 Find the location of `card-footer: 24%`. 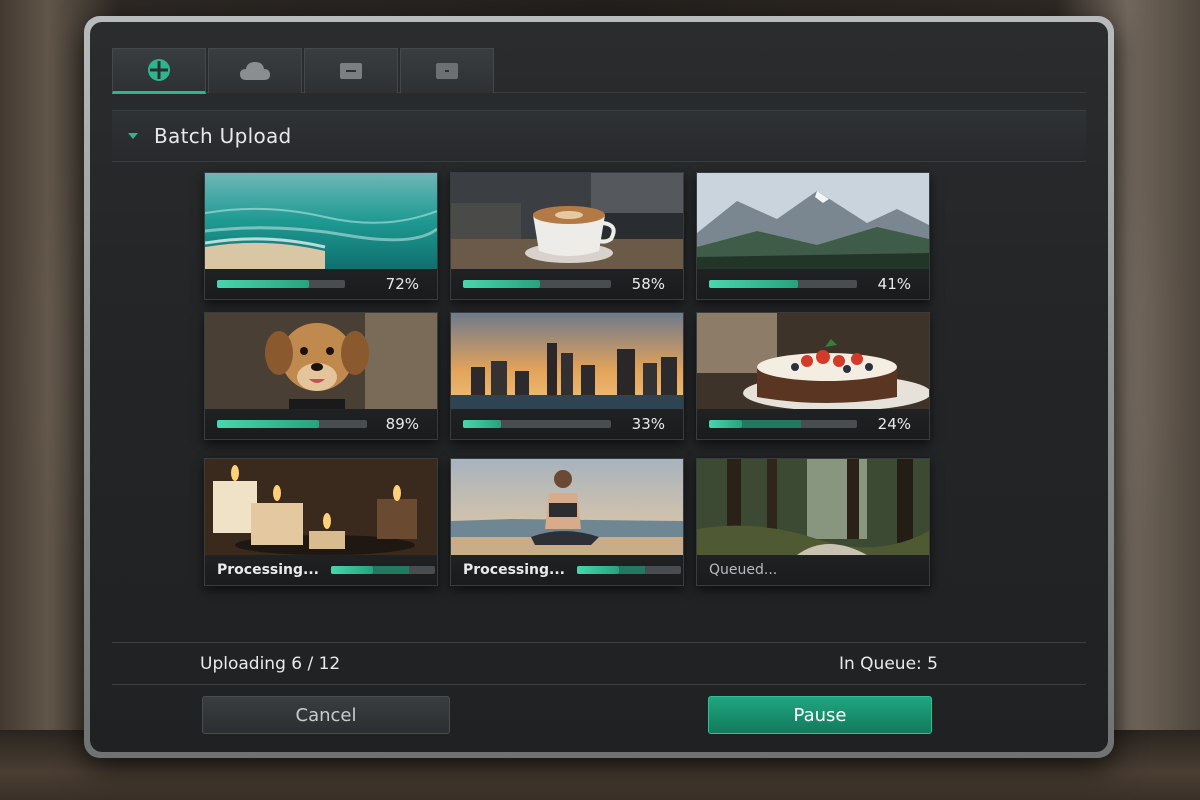

card-footer: 24% is located at coordinates (813, 424).